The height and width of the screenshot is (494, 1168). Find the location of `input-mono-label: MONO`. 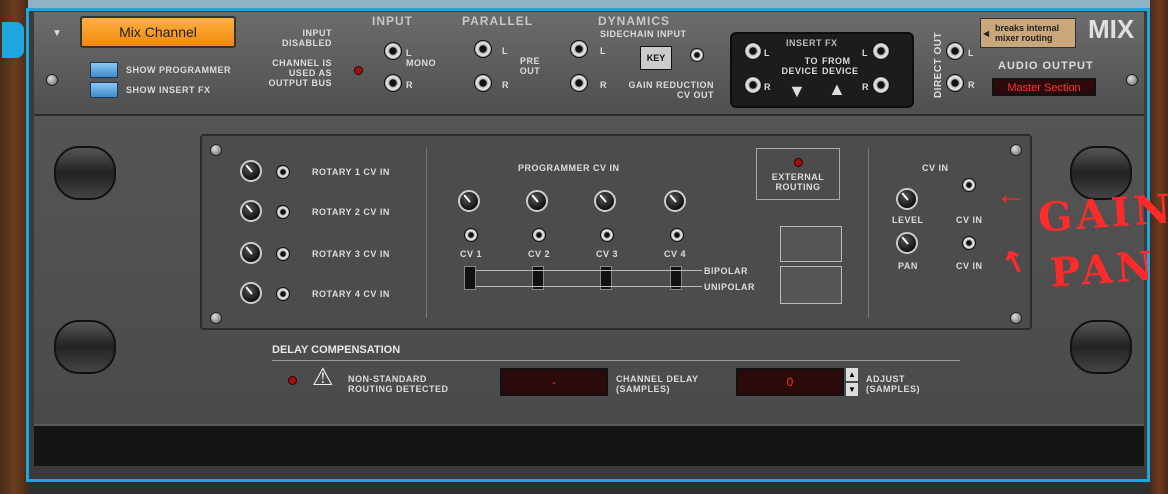

input-mono-label: MONO is located at coordinates (421, 63).